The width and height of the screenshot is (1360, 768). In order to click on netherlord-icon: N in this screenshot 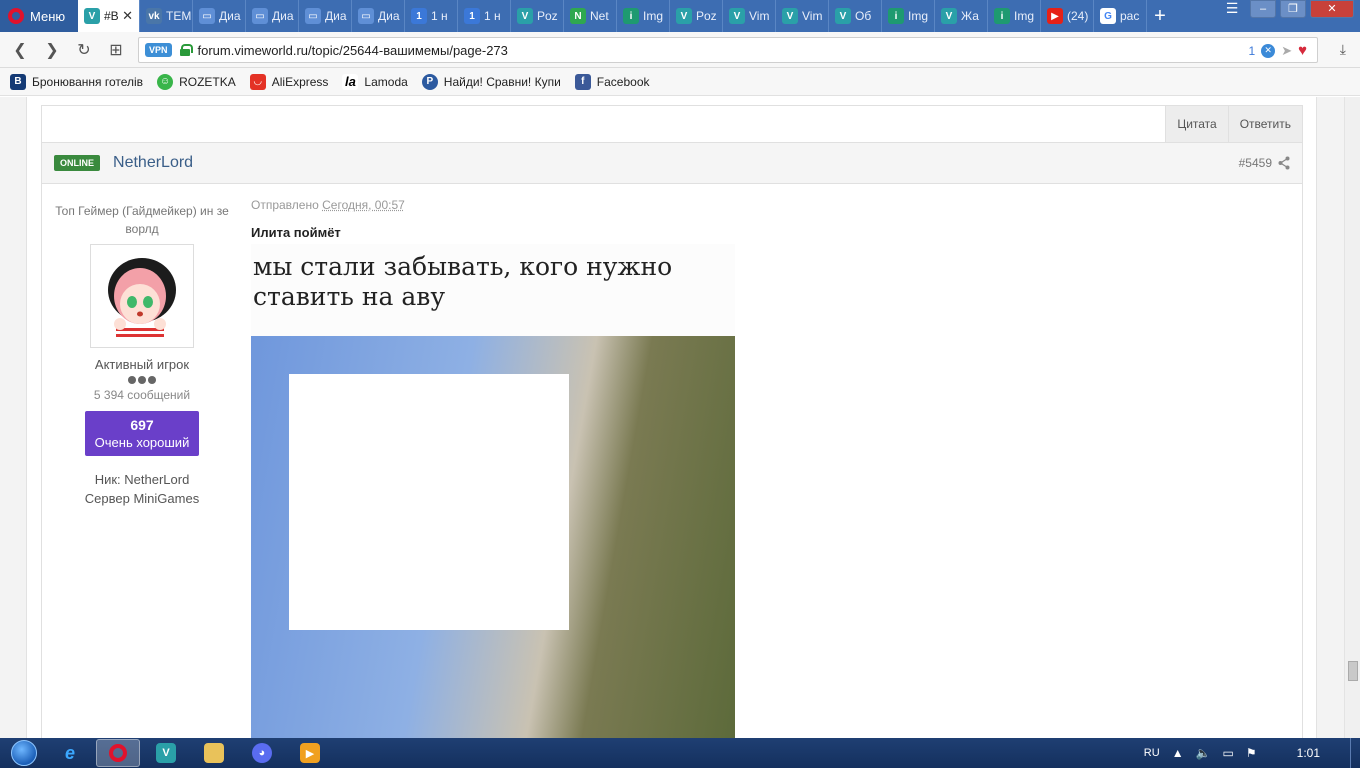, I will do `click(578, 16)`.